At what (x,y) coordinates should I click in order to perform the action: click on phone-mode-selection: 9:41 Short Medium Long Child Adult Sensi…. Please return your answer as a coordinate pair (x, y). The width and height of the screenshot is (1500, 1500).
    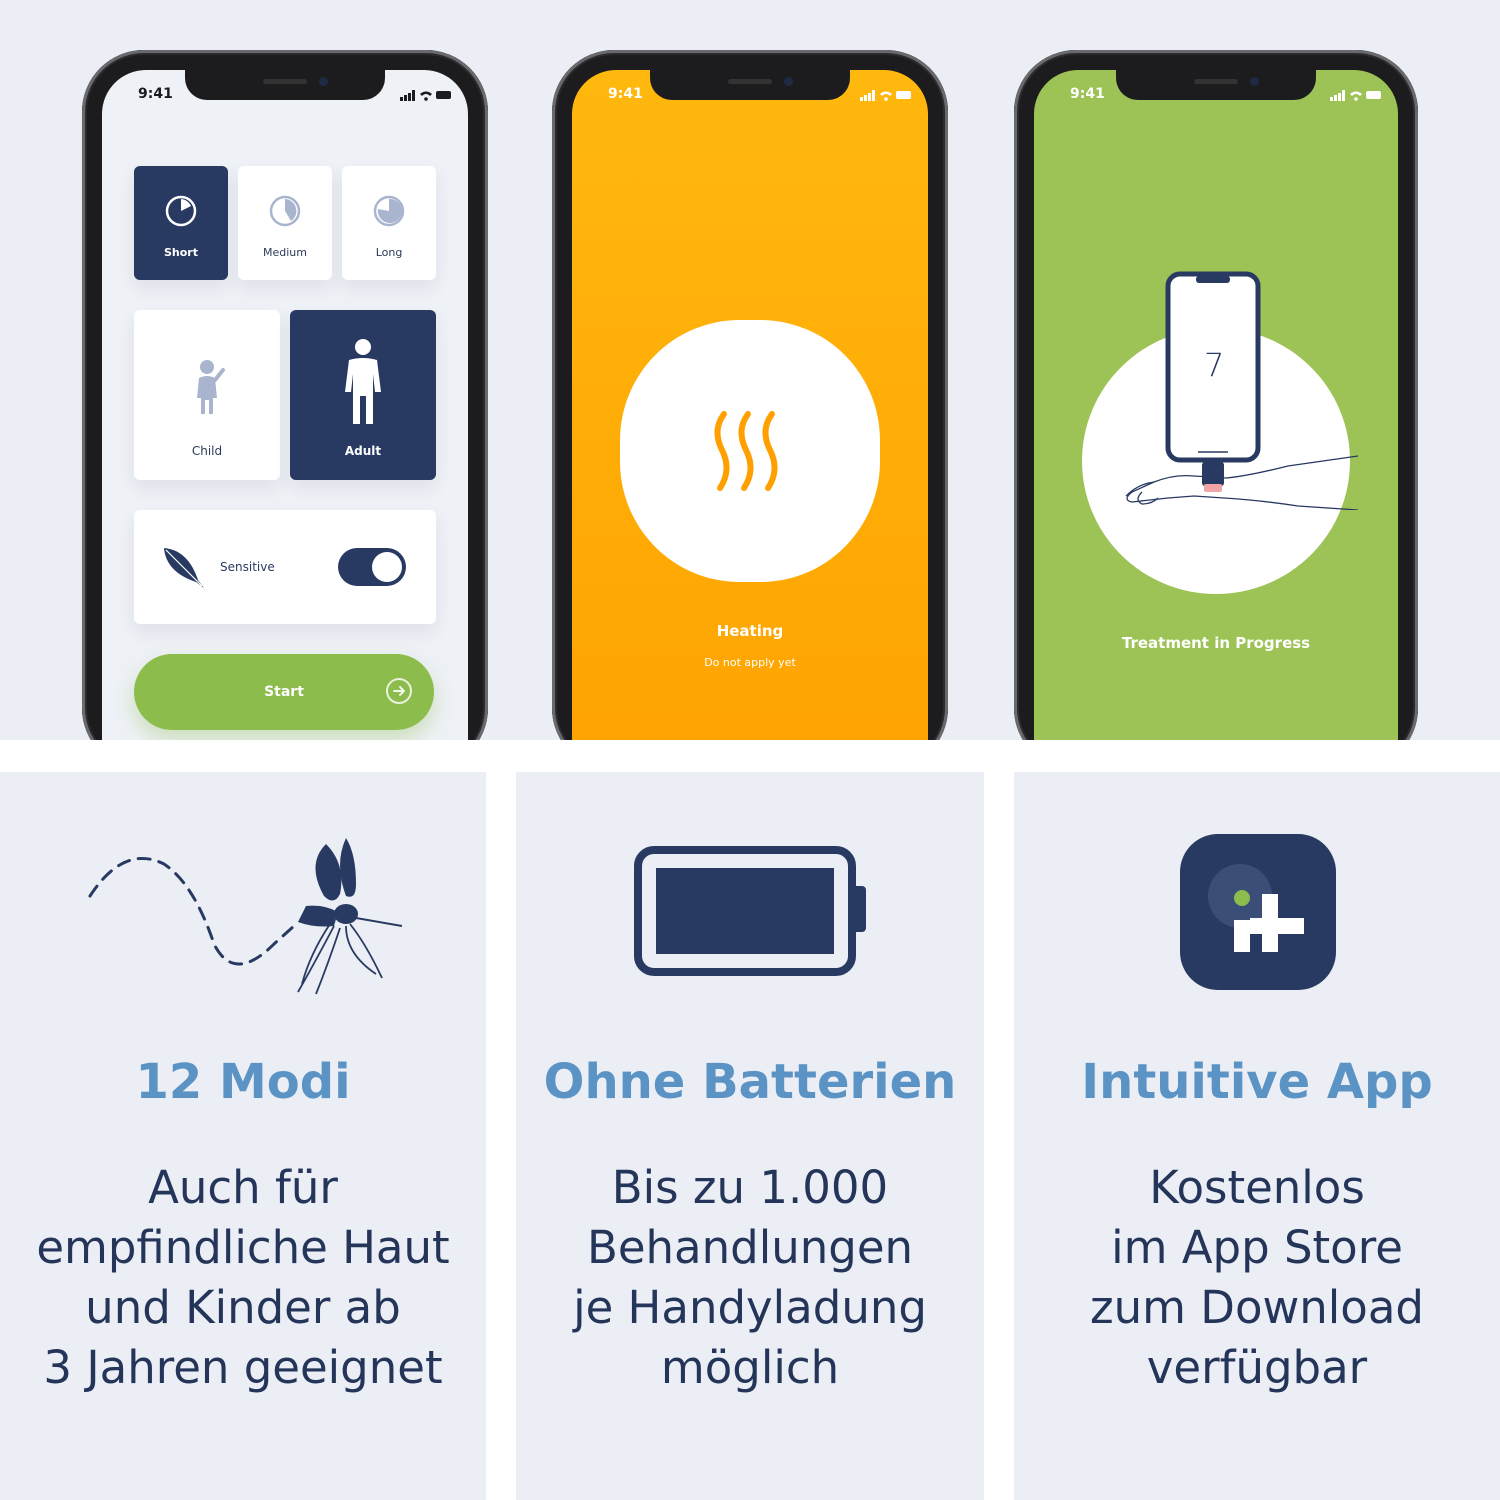
    Looking at the image, I should click on (285, 410).